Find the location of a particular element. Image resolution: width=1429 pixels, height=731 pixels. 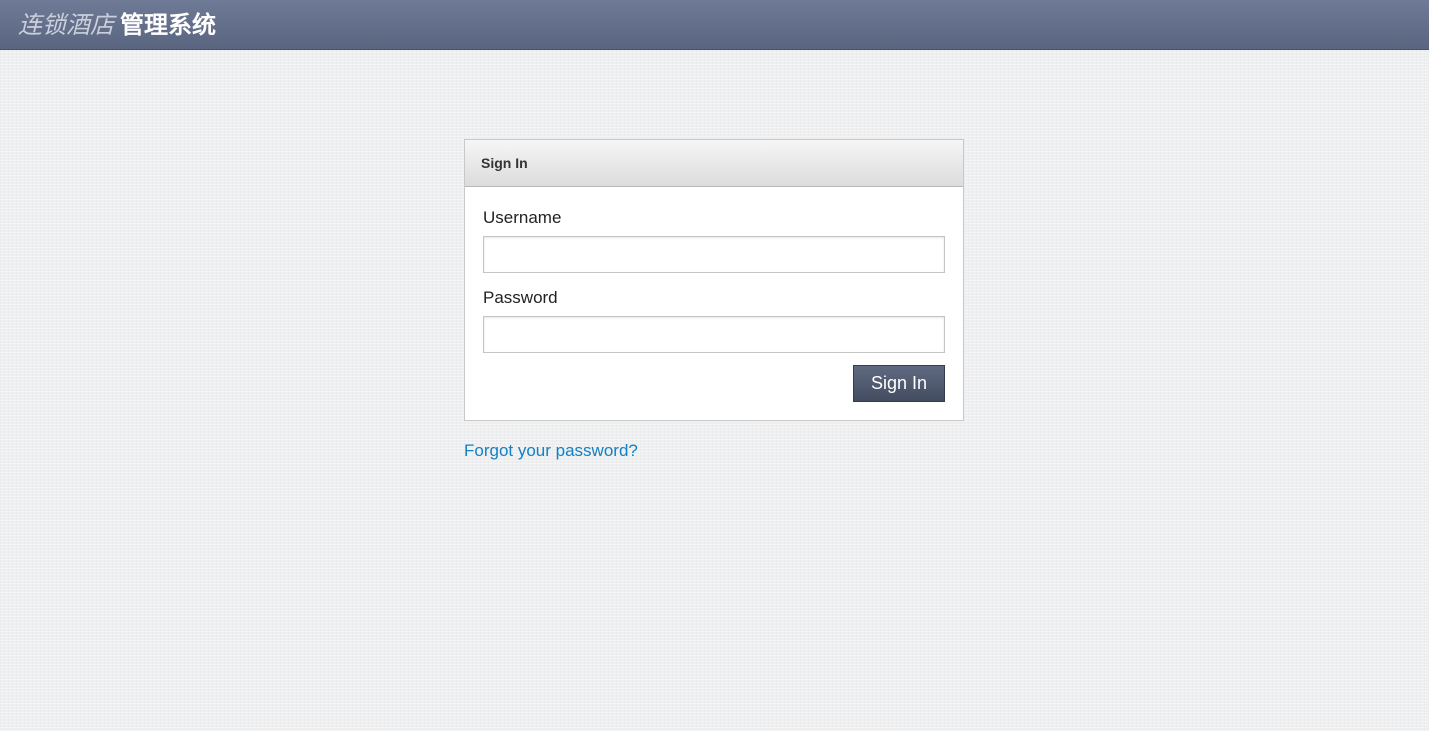

panel-header: Sign In is located at coordinates (714, 163).